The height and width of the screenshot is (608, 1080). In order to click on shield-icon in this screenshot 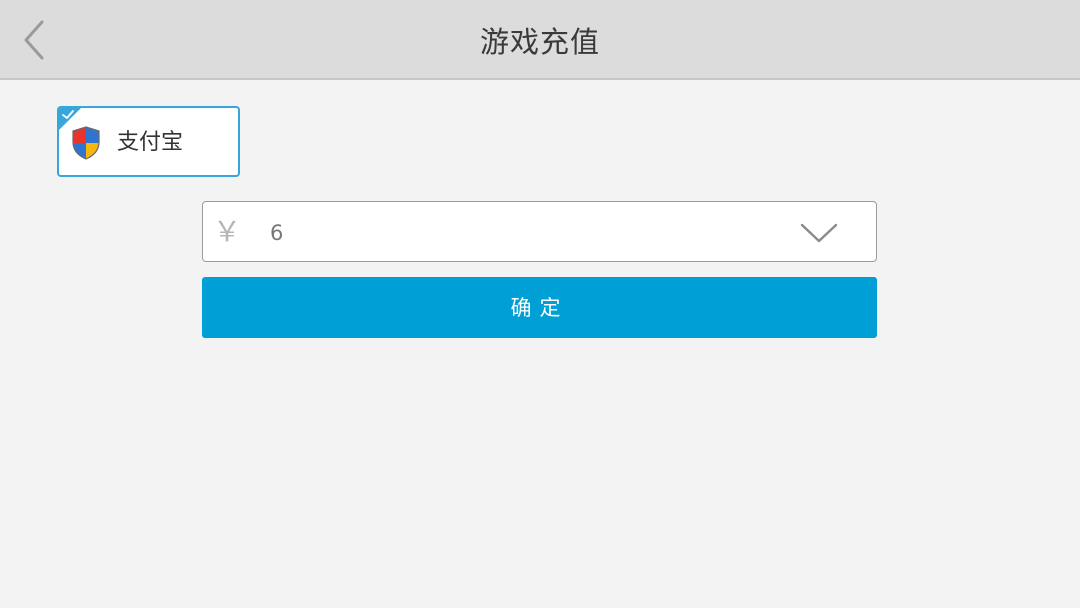, I will do `click(86, 143)`.